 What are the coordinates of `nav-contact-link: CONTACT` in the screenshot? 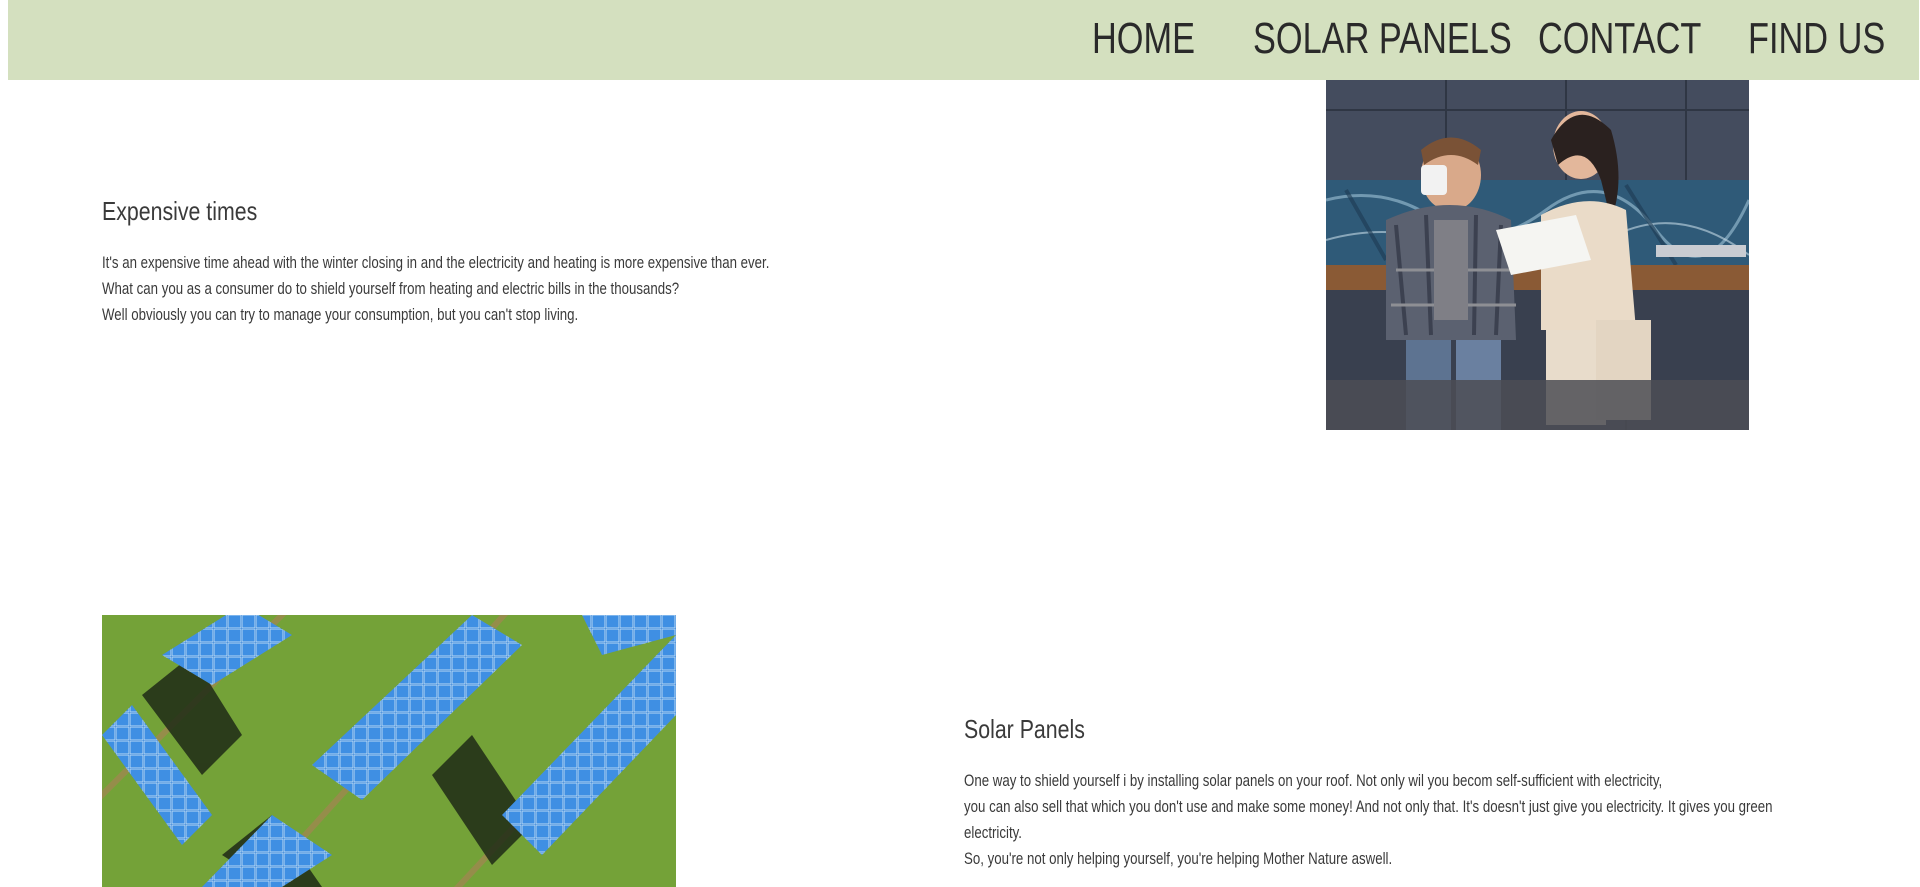 It's located at (1619, 39).